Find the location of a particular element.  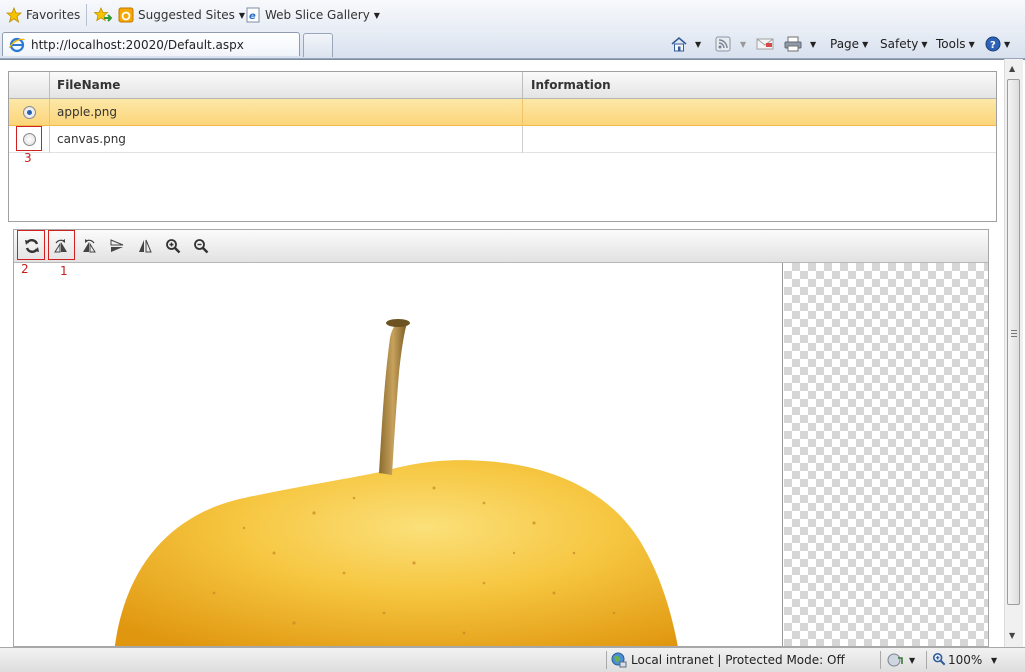

flip-vertical-button is located at coordinates (117, 246).